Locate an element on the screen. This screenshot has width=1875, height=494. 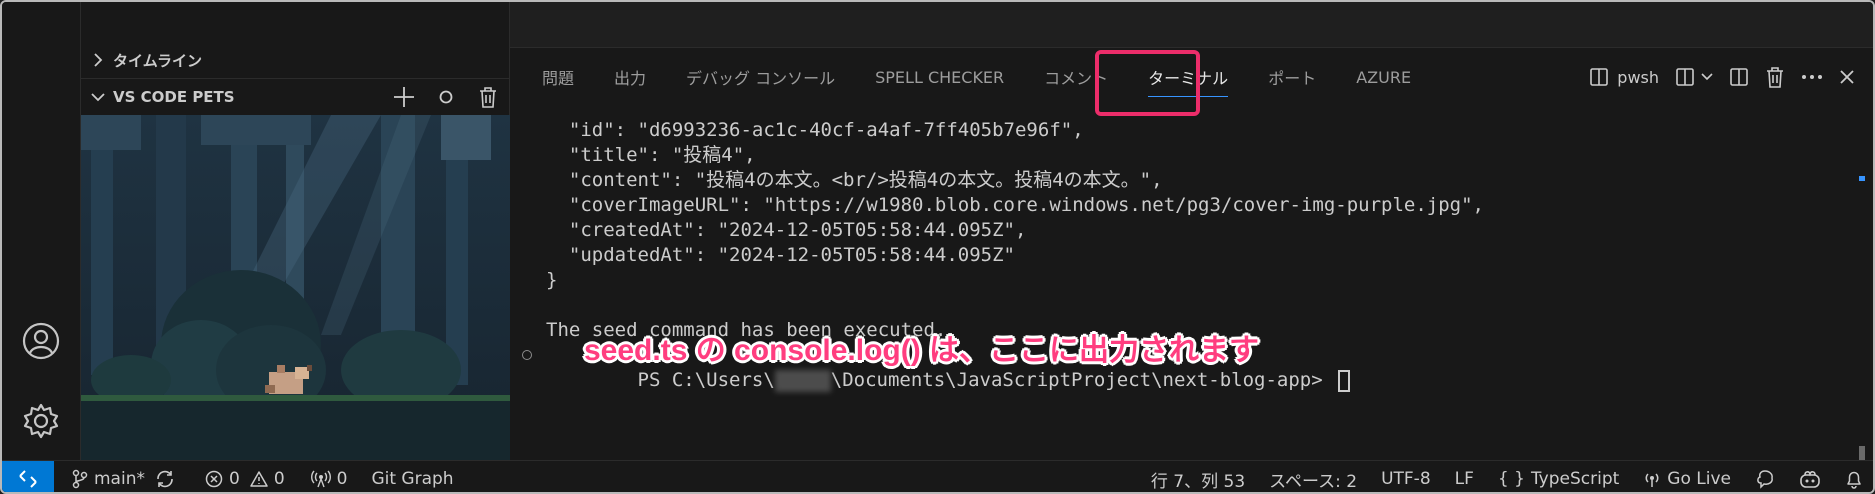
language-label: TypeScript is located at coordinates (1575, 479).